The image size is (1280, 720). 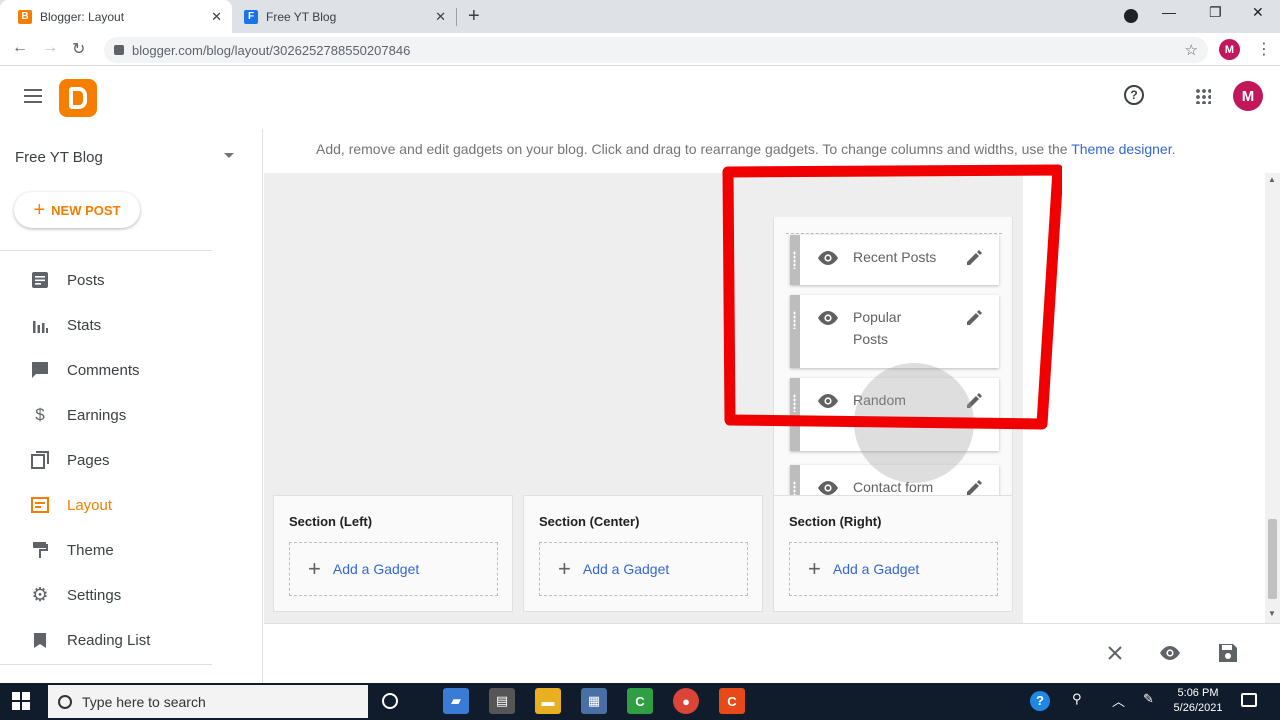 What do you see at coordinates (1272, 398) in the screenshot?
I see `vertical-scrollbar: ▲ ▼` at bounding box center [1272, 398].